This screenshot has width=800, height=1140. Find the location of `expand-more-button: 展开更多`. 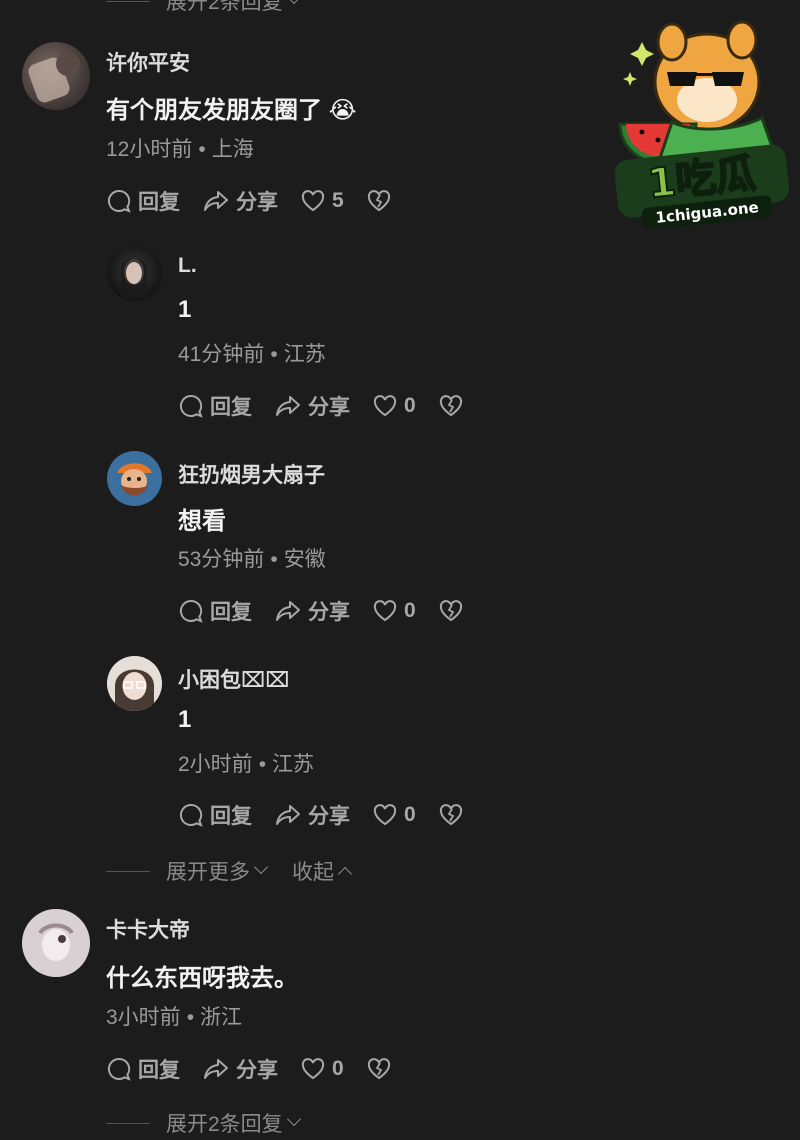

expand-more-button: 展开更多 is located at coordinates (217, 871).